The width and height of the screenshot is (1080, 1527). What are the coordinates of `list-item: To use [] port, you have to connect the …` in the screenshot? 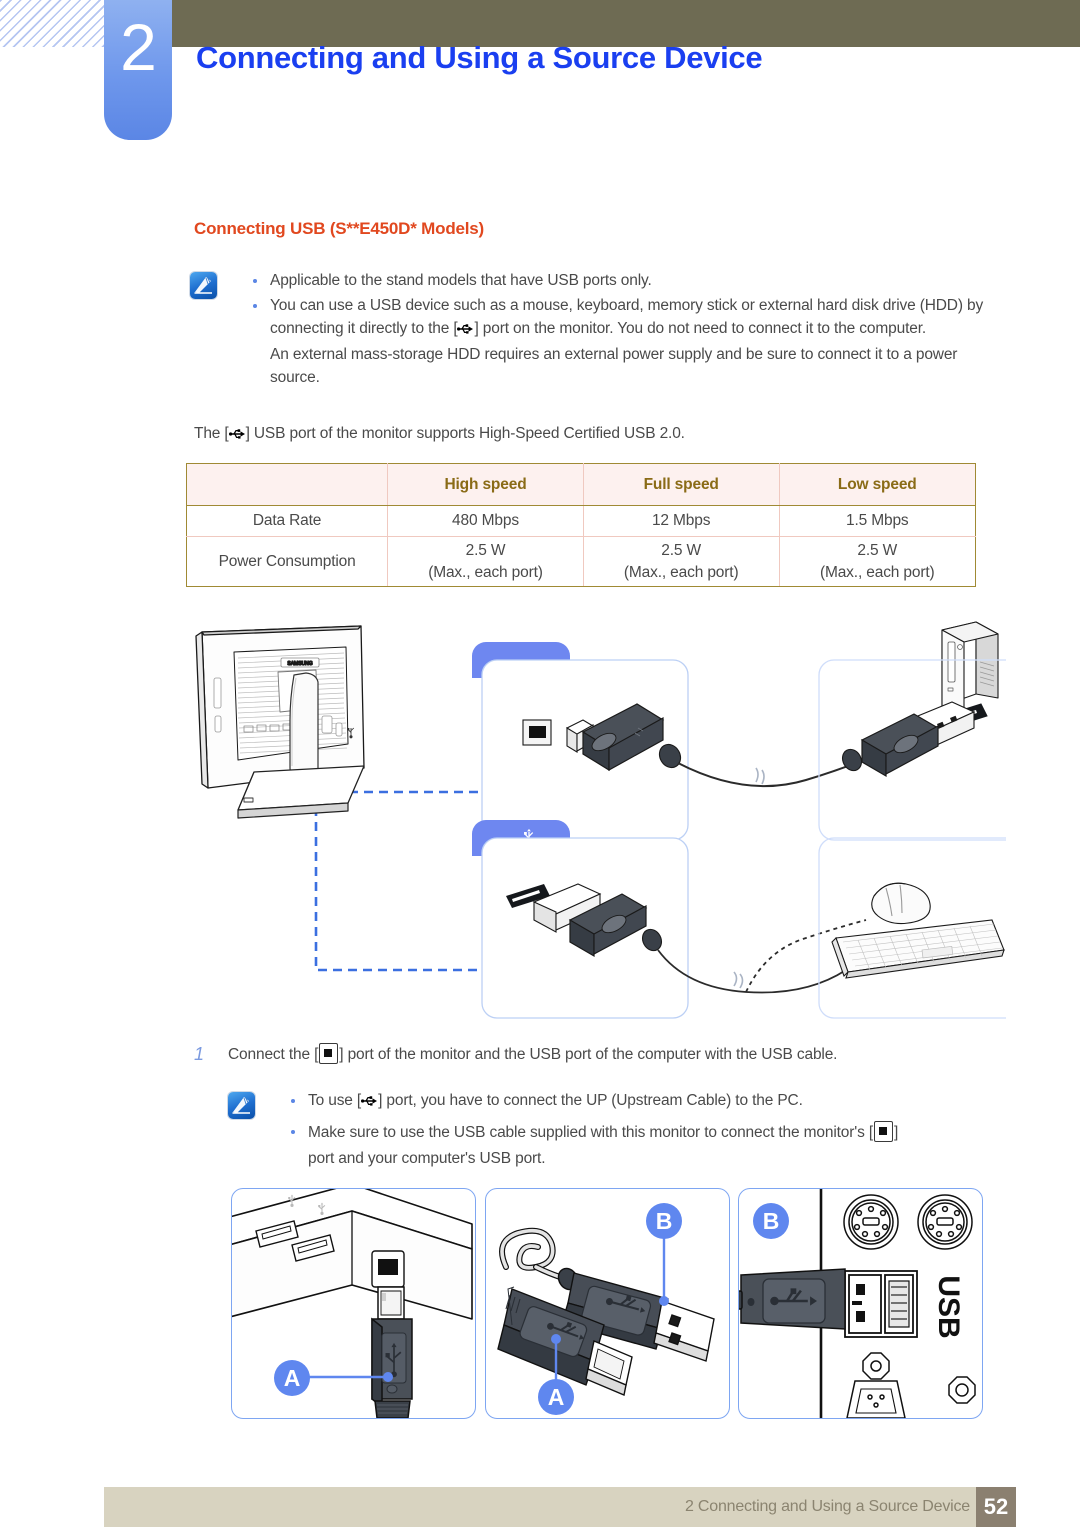 It's located at (592, 1101).